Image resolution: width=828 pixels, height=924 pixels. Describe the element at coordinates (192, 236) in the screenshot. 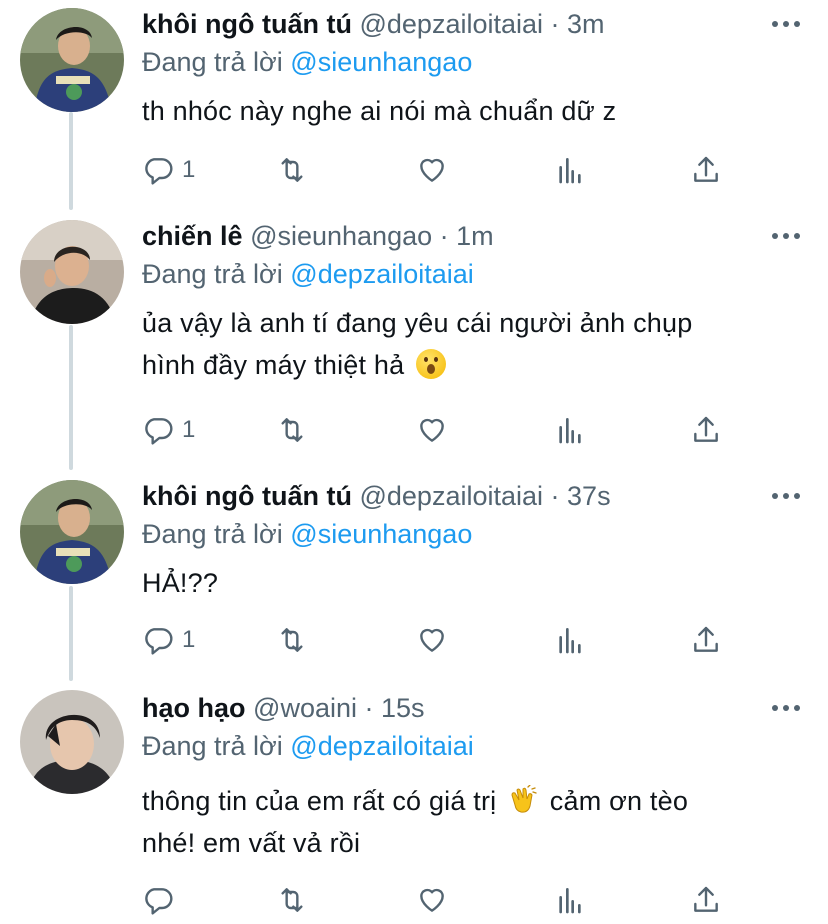

I see `display-name: chiến lê` at that location.